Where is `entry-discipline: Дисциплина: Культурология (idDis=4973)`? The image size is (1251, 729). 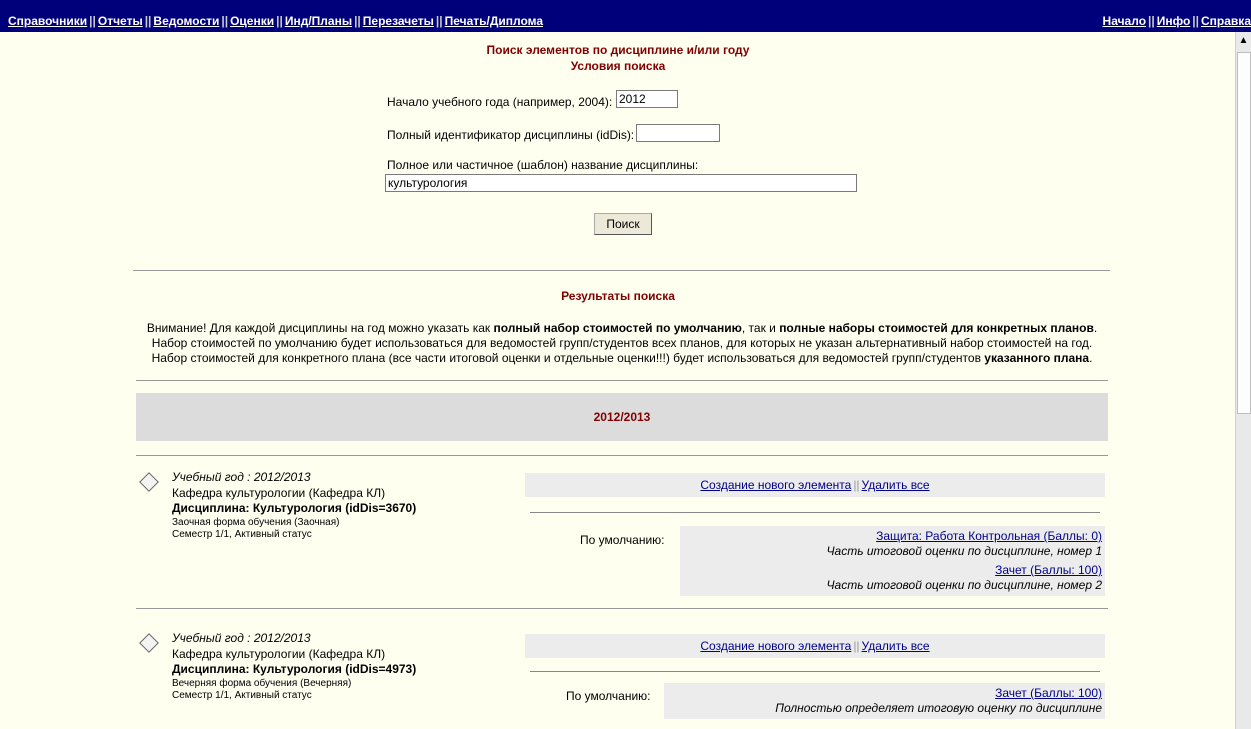 entry-discipline: Дисциплина: Культурология (idDis=4973) is located at coordinates (294, 669).